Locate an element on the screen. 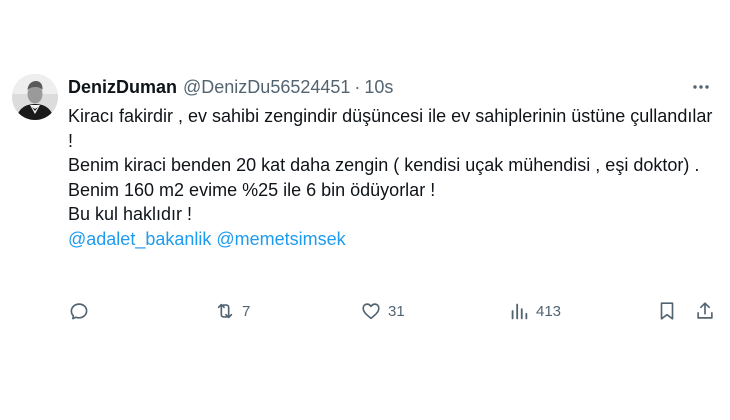 This screenshot has height=420, width=730. mention-link: @adalet_bakanlik is located at coordinates (139, 239).